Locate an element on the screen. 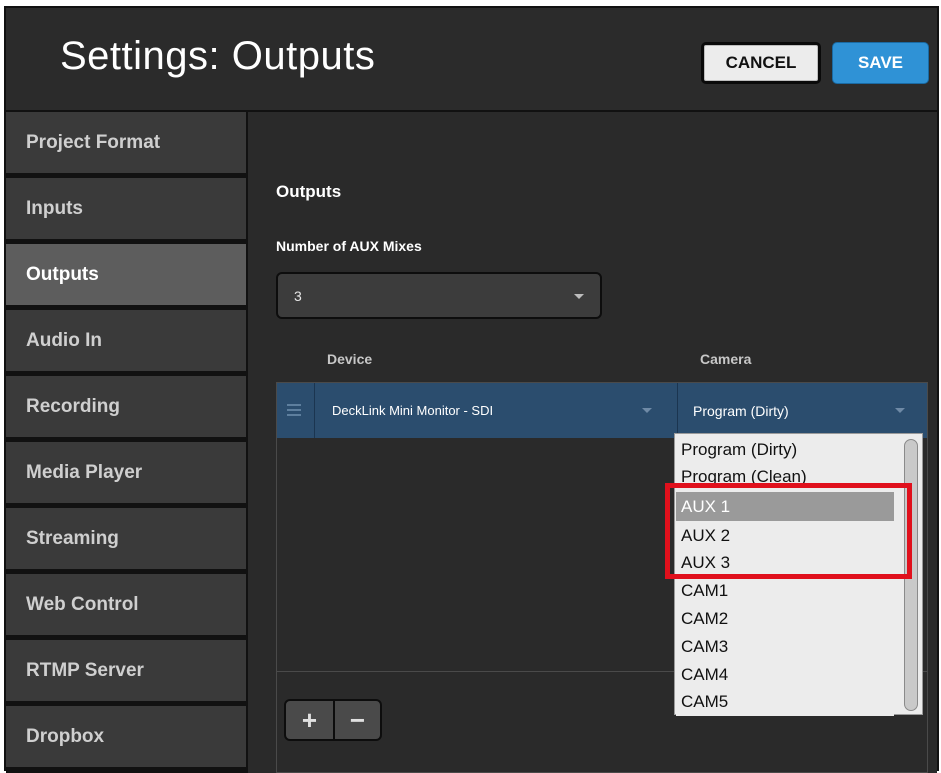  camera-select: Program (Dirty) is located at coordinates (803, 410).